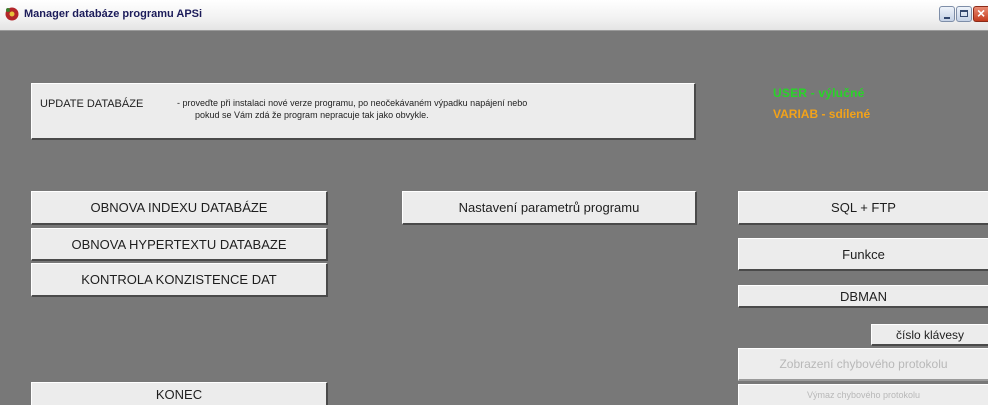 This screenshot has height=405, width=988. Describe the element at coordinates (494, 15) in the screenshot. I see `title-bar: Manager databáze programu APSi` at that location.